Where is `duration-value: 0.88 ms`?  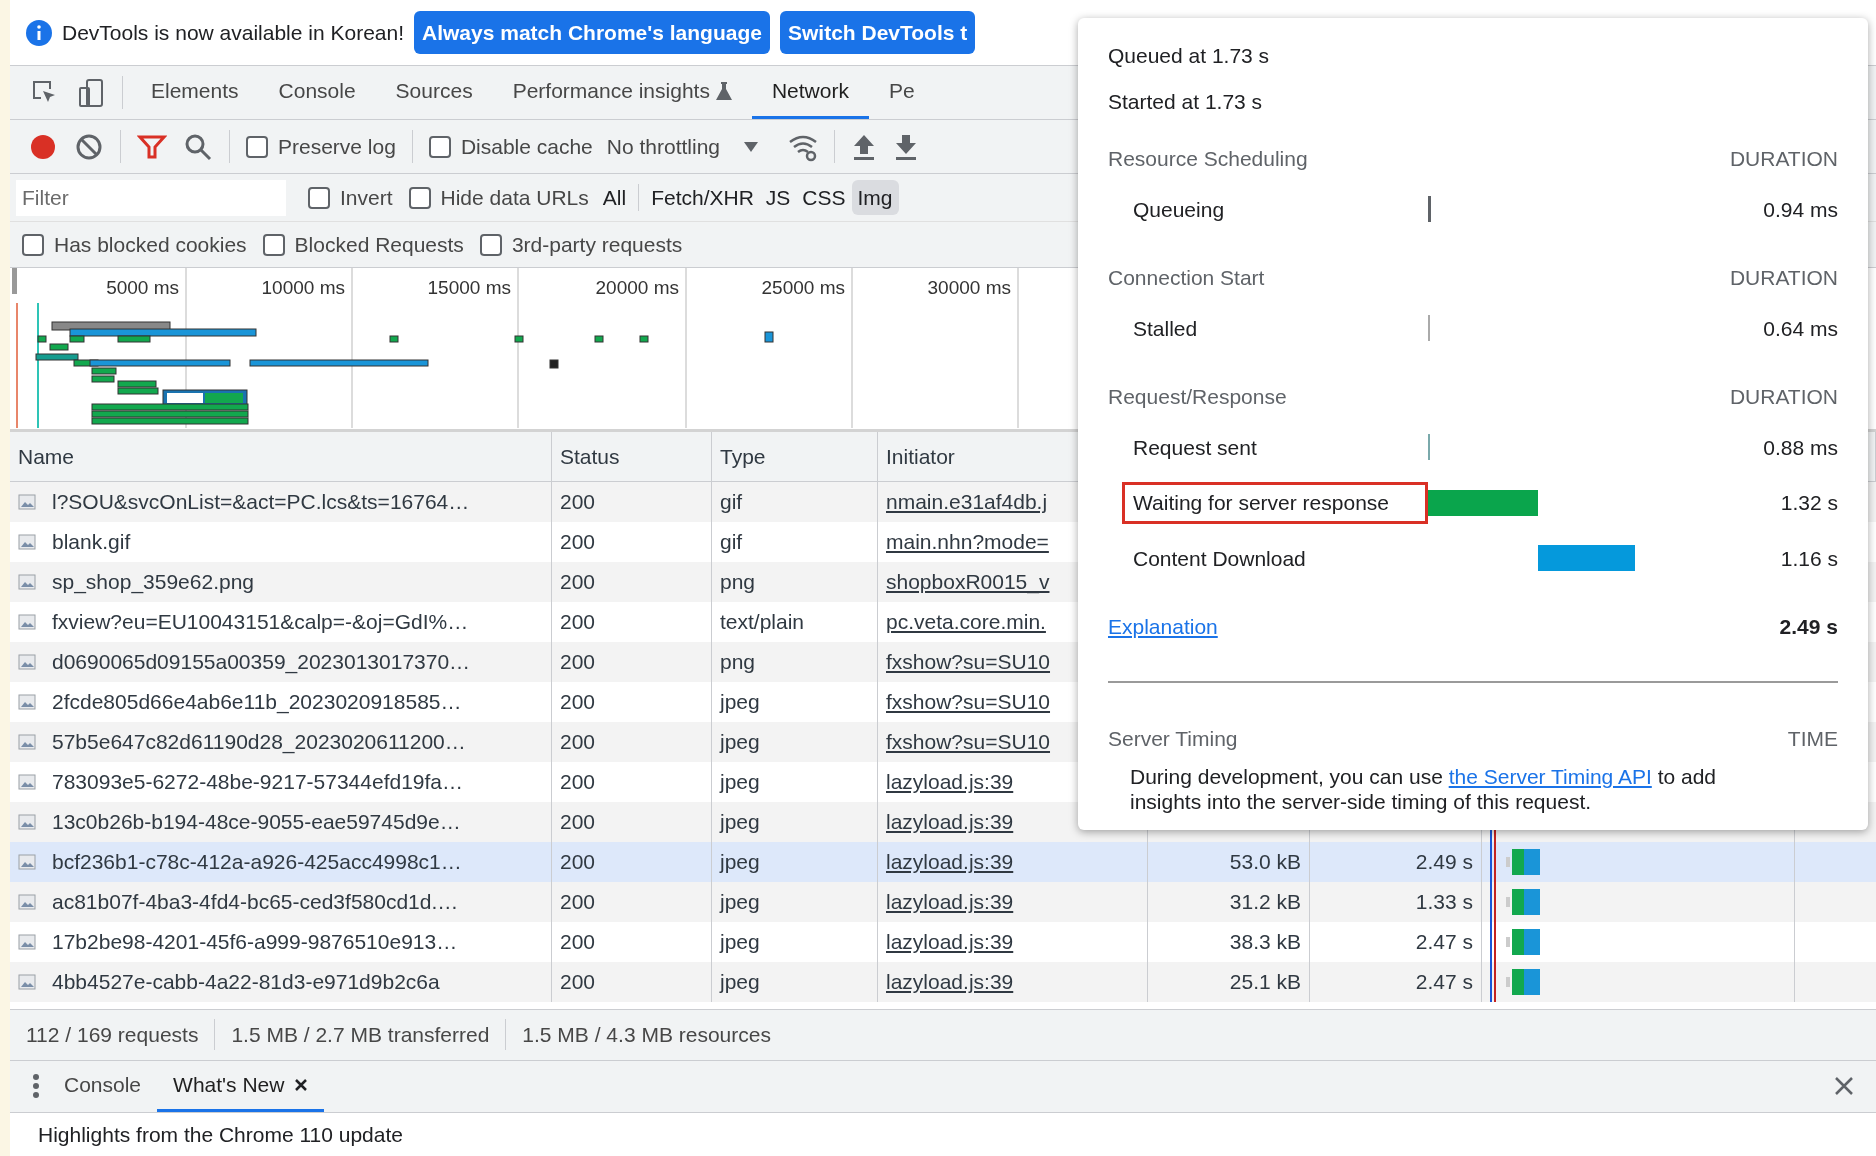 duration-value: 0.88 ms is located at coordinates (1800, 447).